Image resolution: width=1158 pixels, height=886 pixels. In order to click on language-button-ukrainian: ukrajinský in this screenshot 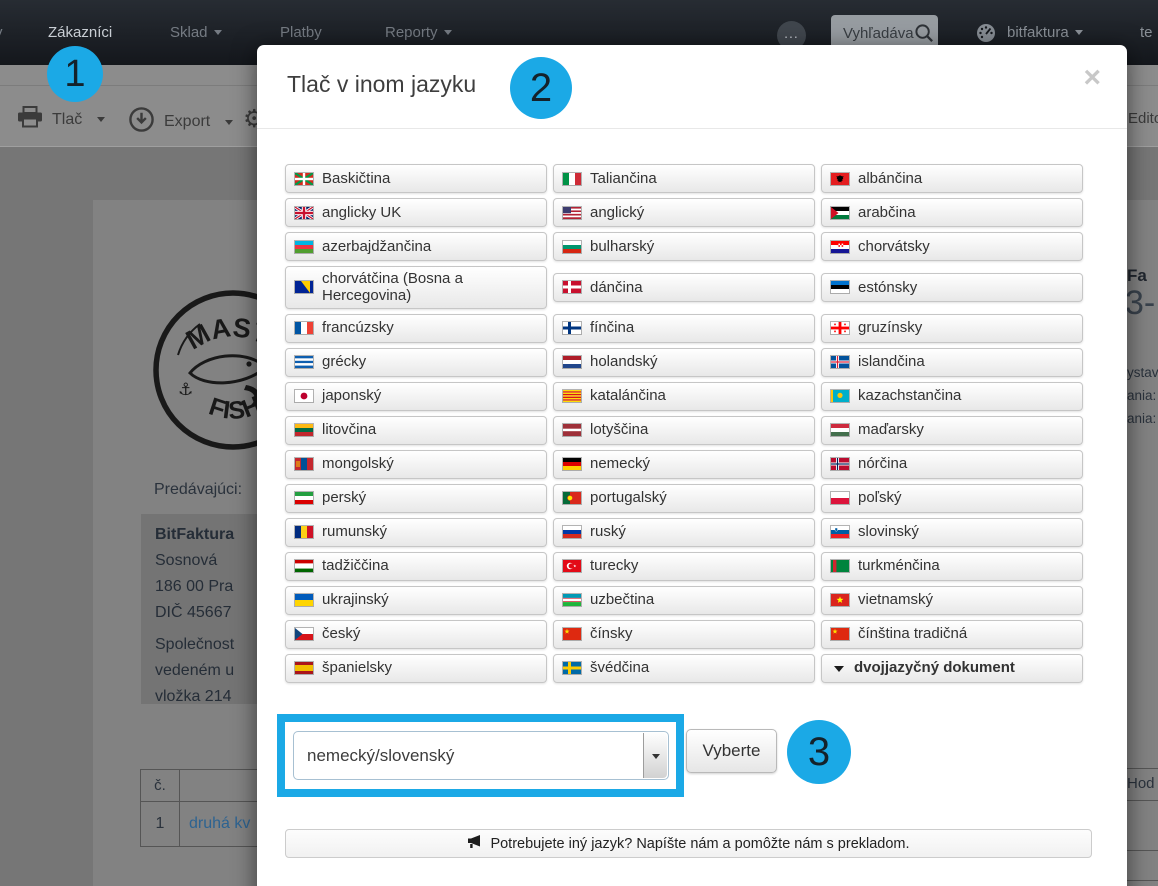, I will do `click(416, 600)`.